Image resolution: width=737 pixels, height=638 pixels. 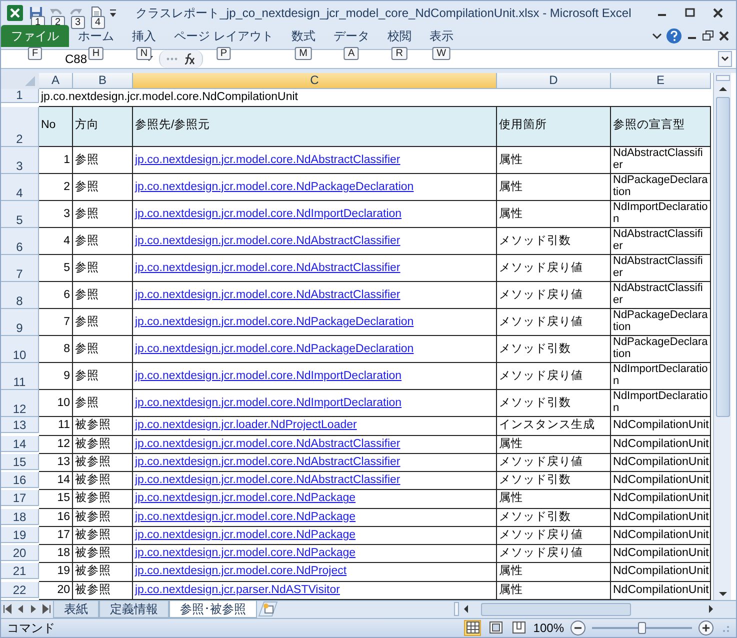 I want to click on page-layout-icon, so click(x=495, y=627).